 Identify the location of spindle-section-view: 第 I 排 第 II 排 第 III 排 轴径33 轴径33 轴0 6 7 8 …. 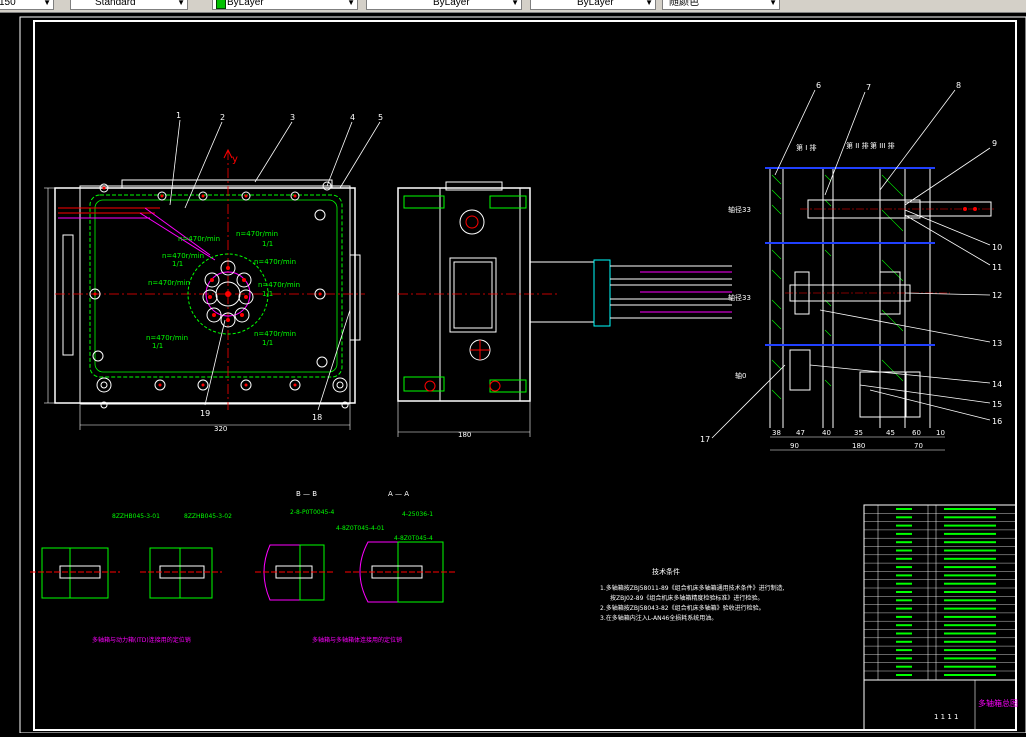
(851, 266).